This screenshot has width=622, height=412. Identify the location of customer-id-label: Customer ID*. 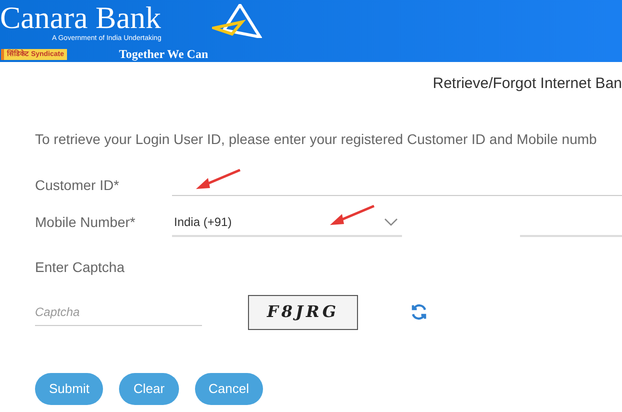
(77, 185).